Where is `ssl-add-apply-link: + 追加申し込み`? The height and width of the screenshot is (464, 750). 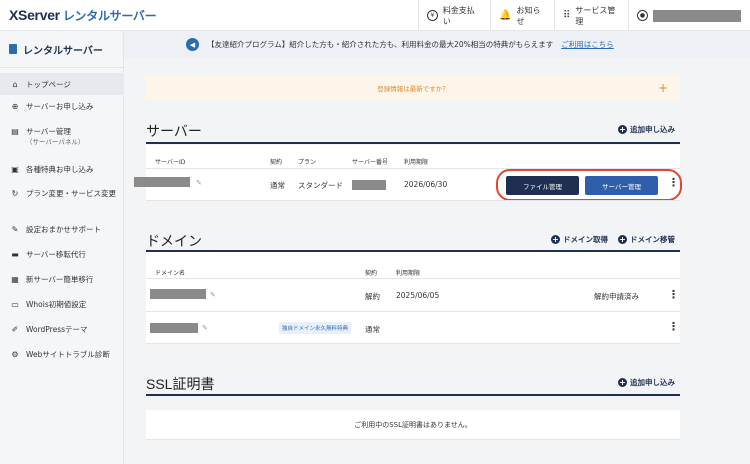 ssl-add-apply-link: + 追加申し込み is located at coordinates (646, 382).